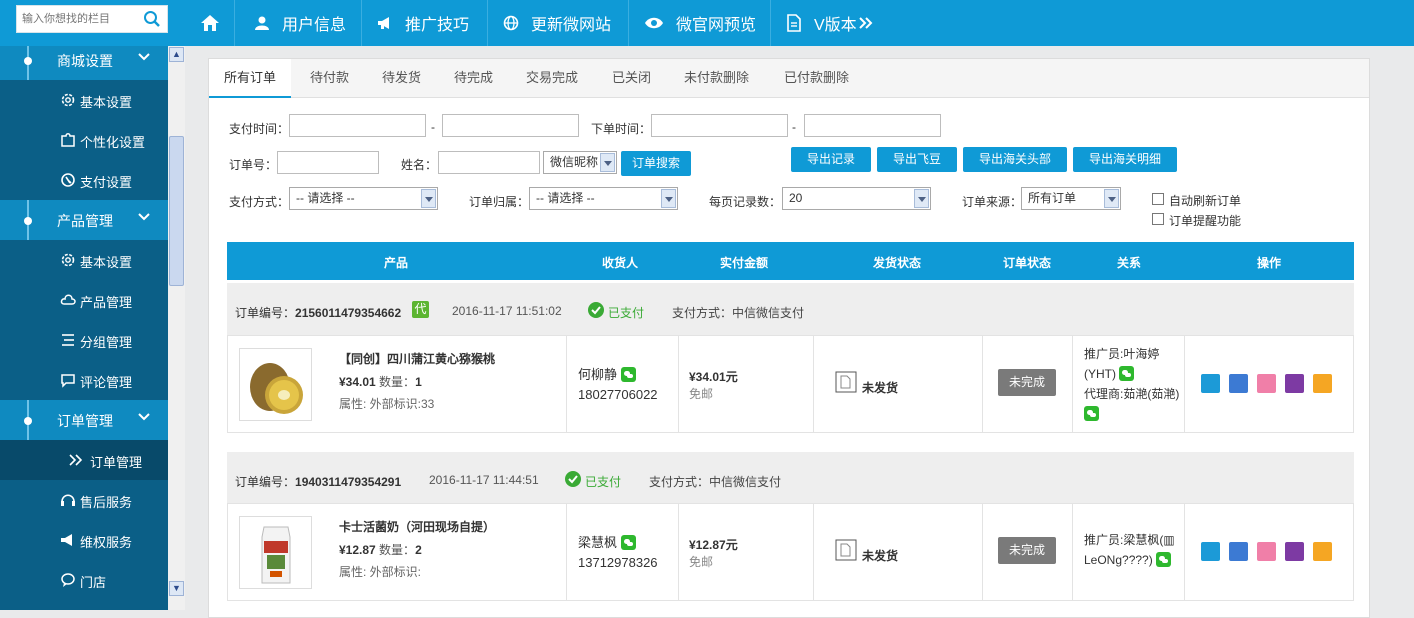  What do you see at coordinates (106, 542) in the screenshot?
I see `sidebar-item-label: 维权服务` at bounding box center [106, 542].